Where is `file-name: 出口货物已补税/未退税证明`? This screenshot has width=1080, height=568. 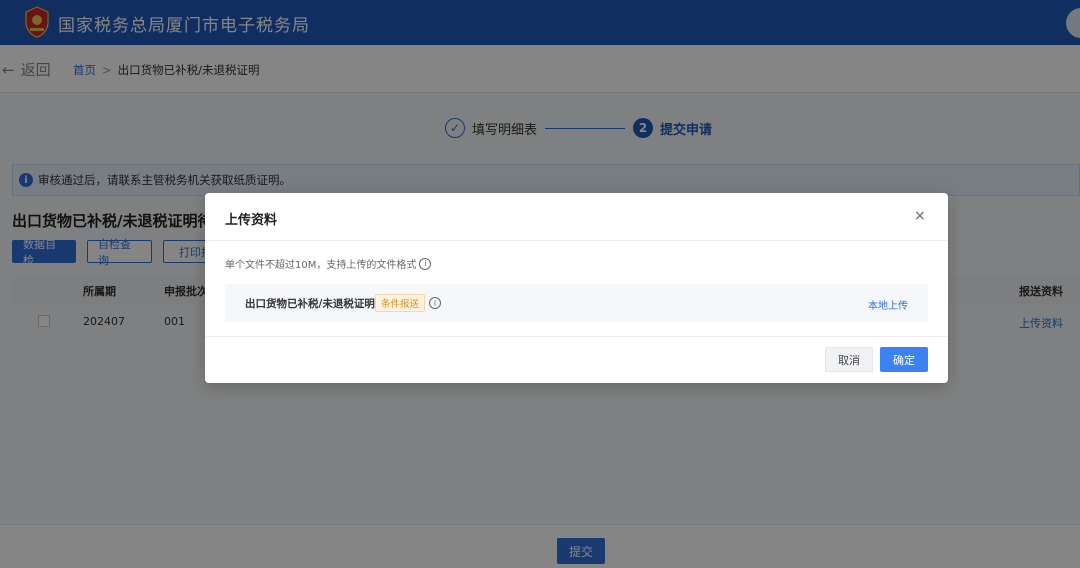
file-name: 出口货物已补税/未退税证明 is located at coordinates (310, 304).